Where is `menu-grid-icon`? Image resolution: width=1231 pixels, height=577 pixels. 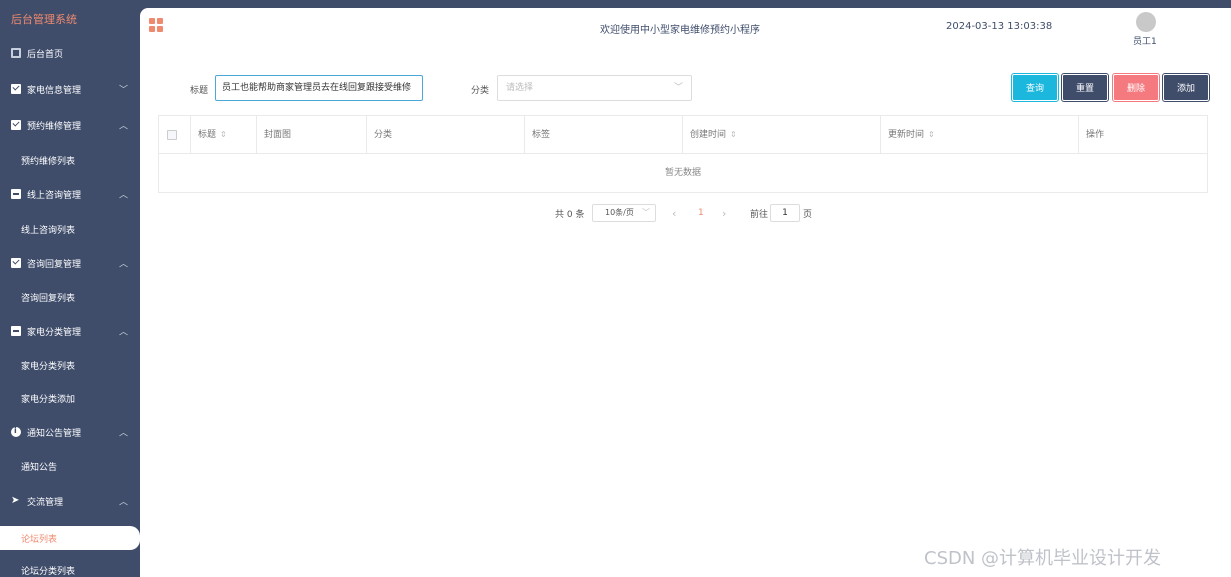 menu-grid-icon is located at coordinates (156, 25).